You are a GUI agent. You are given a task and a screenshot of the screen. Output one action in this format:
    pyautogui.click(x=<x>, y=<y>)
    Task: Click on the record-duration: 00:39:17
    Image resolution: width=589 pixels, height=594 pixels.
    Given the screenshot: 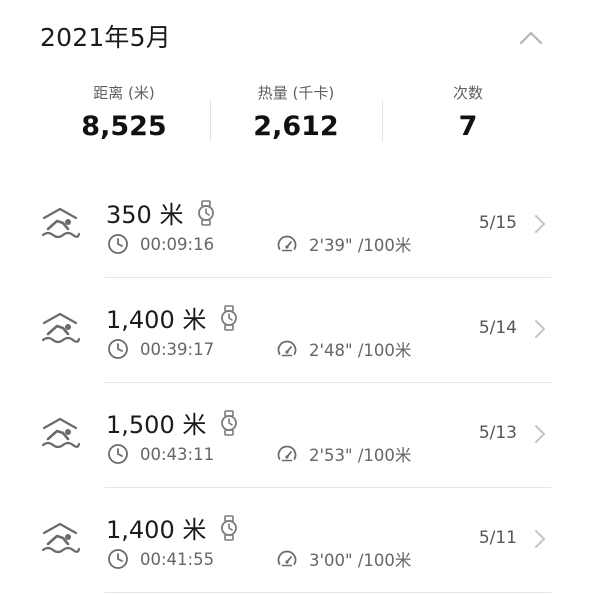 What is the action you would take?
    pyautogui.click(x=160, y=349)
    